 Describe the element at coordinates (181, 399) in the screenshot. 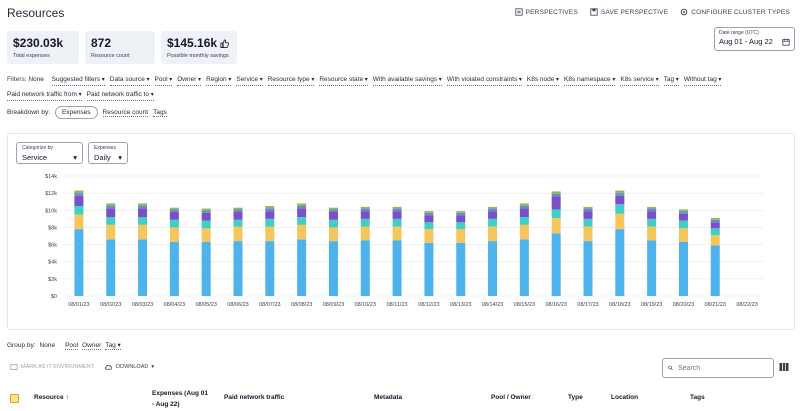

I see `column-expenses: Expenses (Aug 01 - Aug 22)` at that location.